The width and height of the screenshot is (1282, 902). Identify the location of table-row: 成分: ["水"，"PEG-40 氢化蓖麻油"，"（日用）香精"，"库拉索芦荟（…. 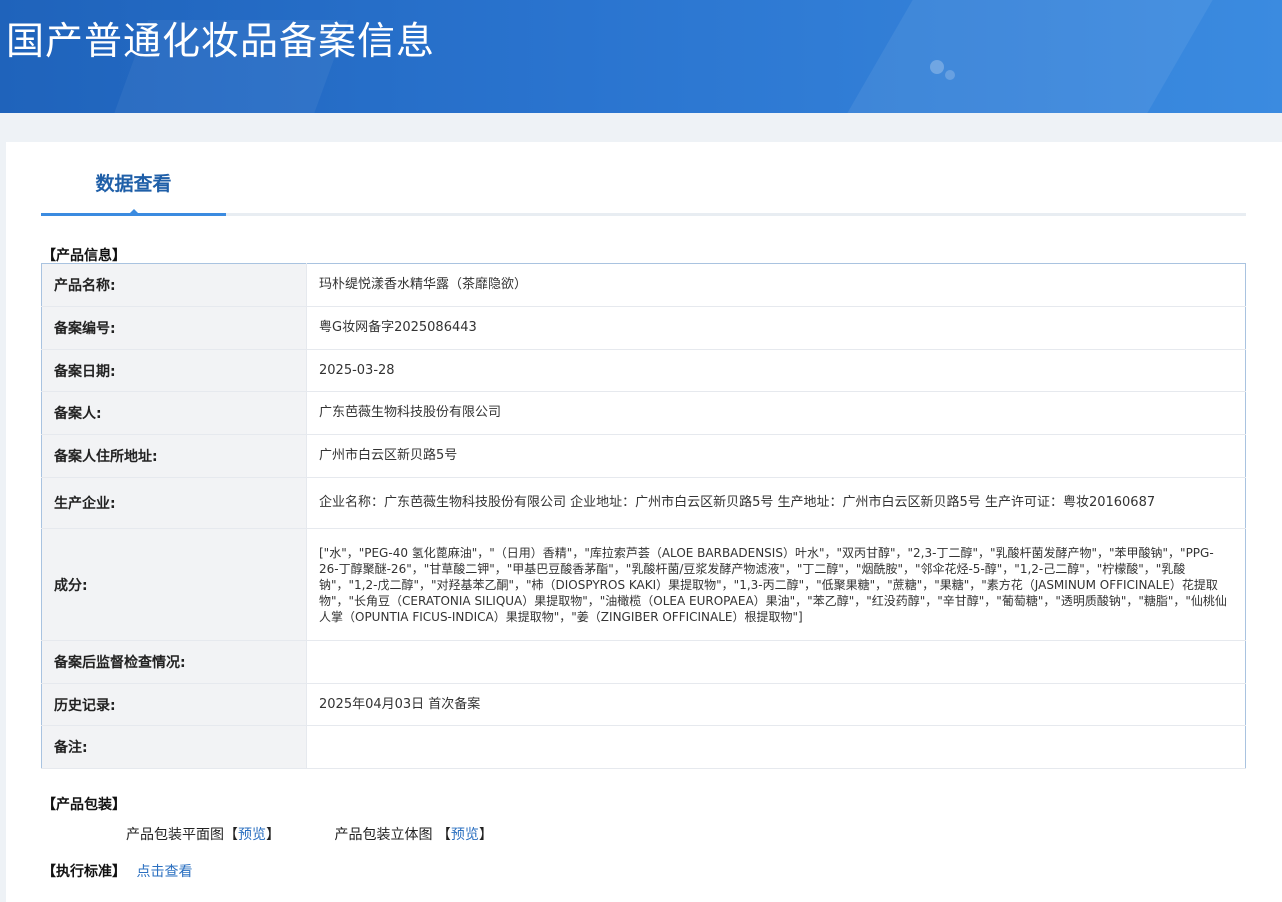
(643, 584).